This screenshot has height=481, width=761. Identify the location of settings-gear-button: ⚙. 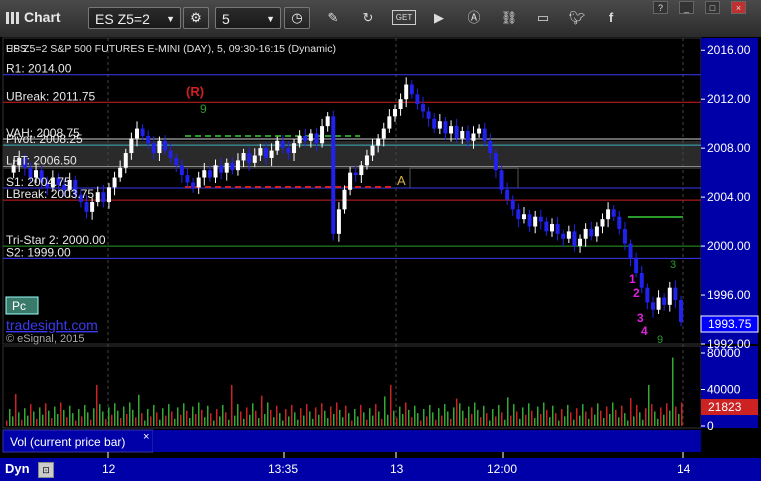
(196, 18).